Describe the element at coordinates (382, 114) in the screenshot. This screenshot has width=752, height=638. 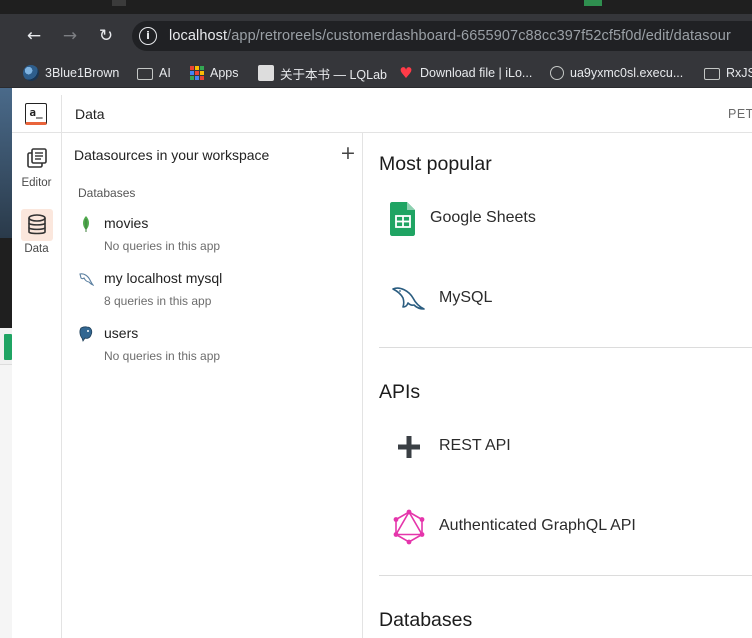
I see `app-header: a_ Data PET` at that location.